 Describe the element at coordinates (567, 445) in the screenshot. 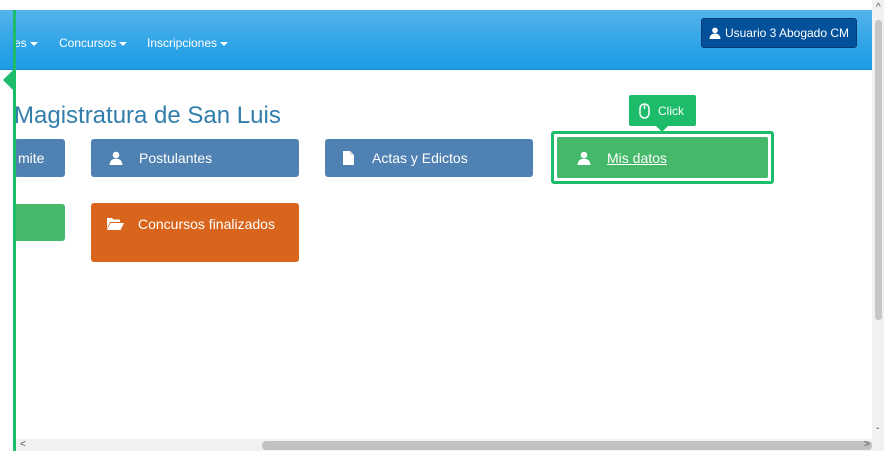

I see `horizontal-scrollbar-thumb` at that location.